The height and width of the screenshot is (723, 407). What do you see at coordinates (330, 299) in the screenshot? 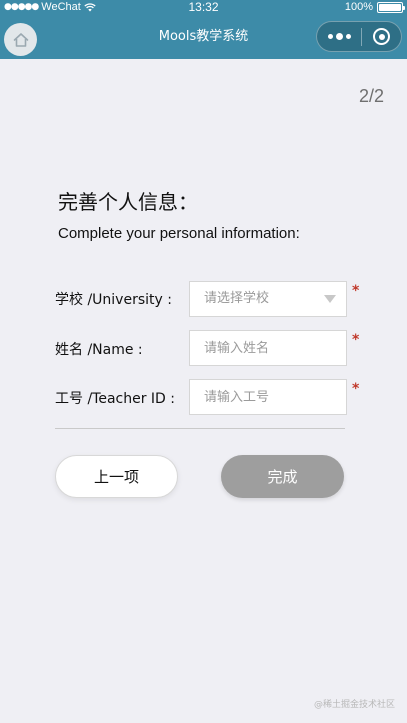
I see `chevron-down-icon` at bounding box center [330, 299].